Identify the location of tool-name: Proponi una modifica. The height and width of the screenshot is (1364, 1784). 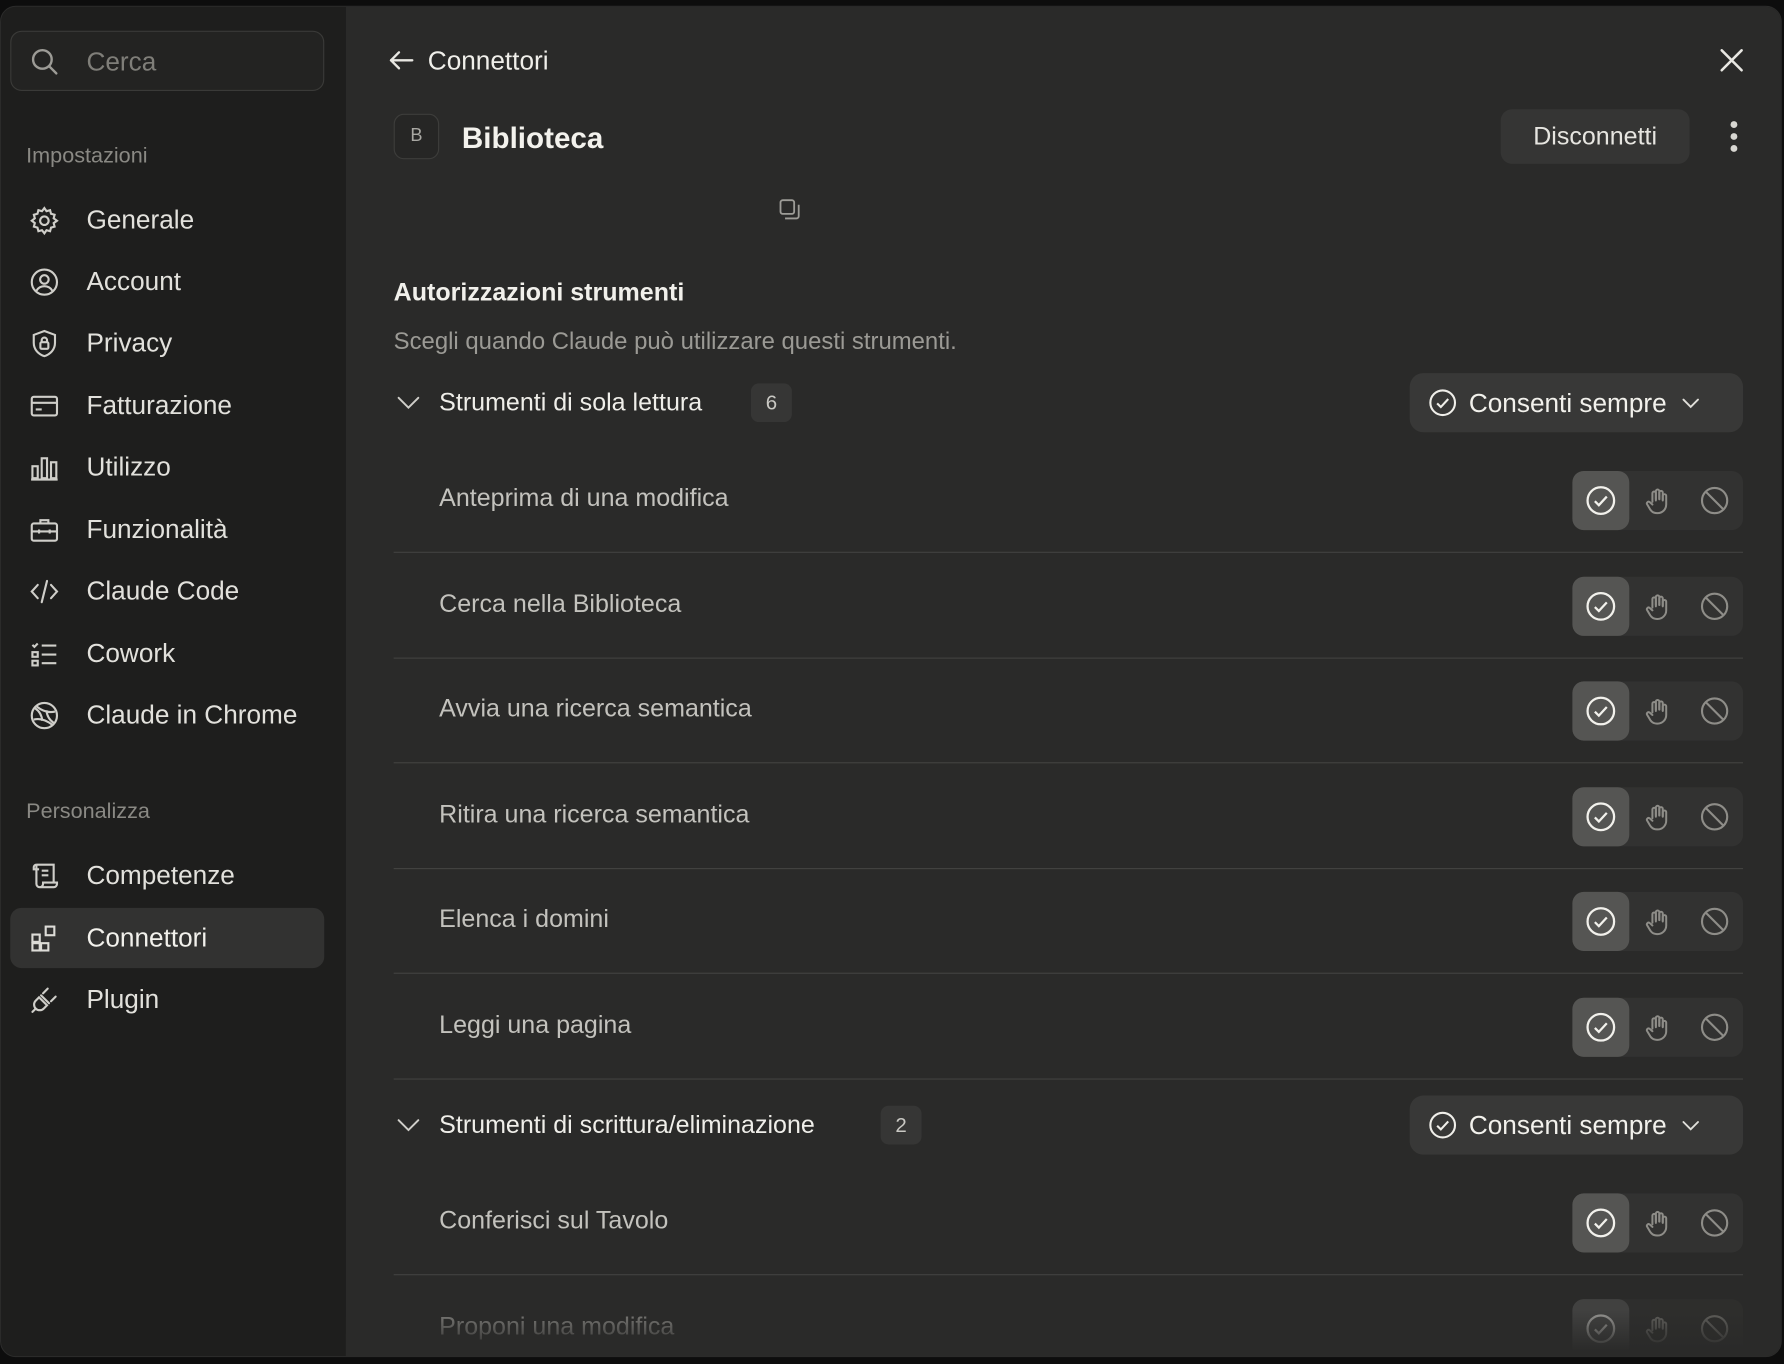
(557, 1325).